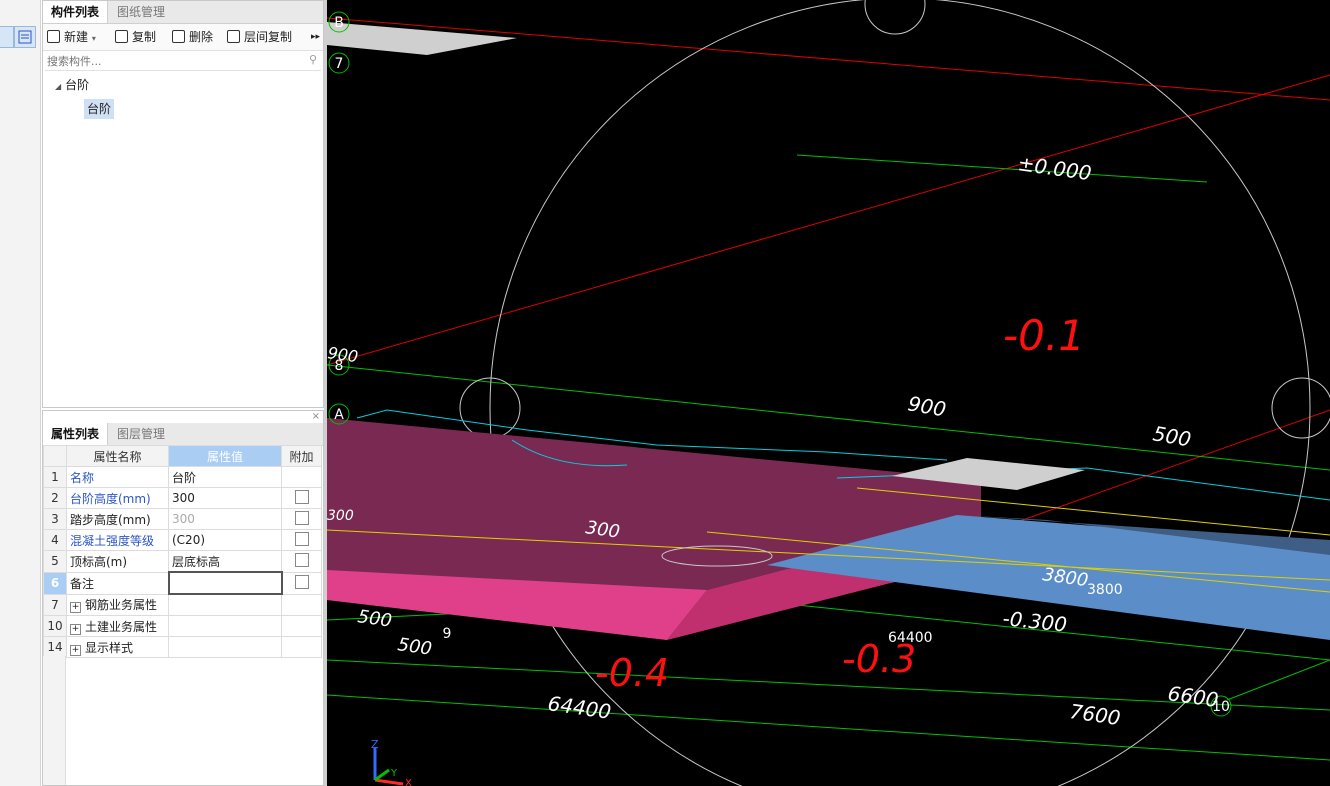 This screenshot has height=786, width=1330. Describe the element at coordinates (183, 434) in the screenshot. I see `properties-tabbar: 属性列表 图层管理` at that location.